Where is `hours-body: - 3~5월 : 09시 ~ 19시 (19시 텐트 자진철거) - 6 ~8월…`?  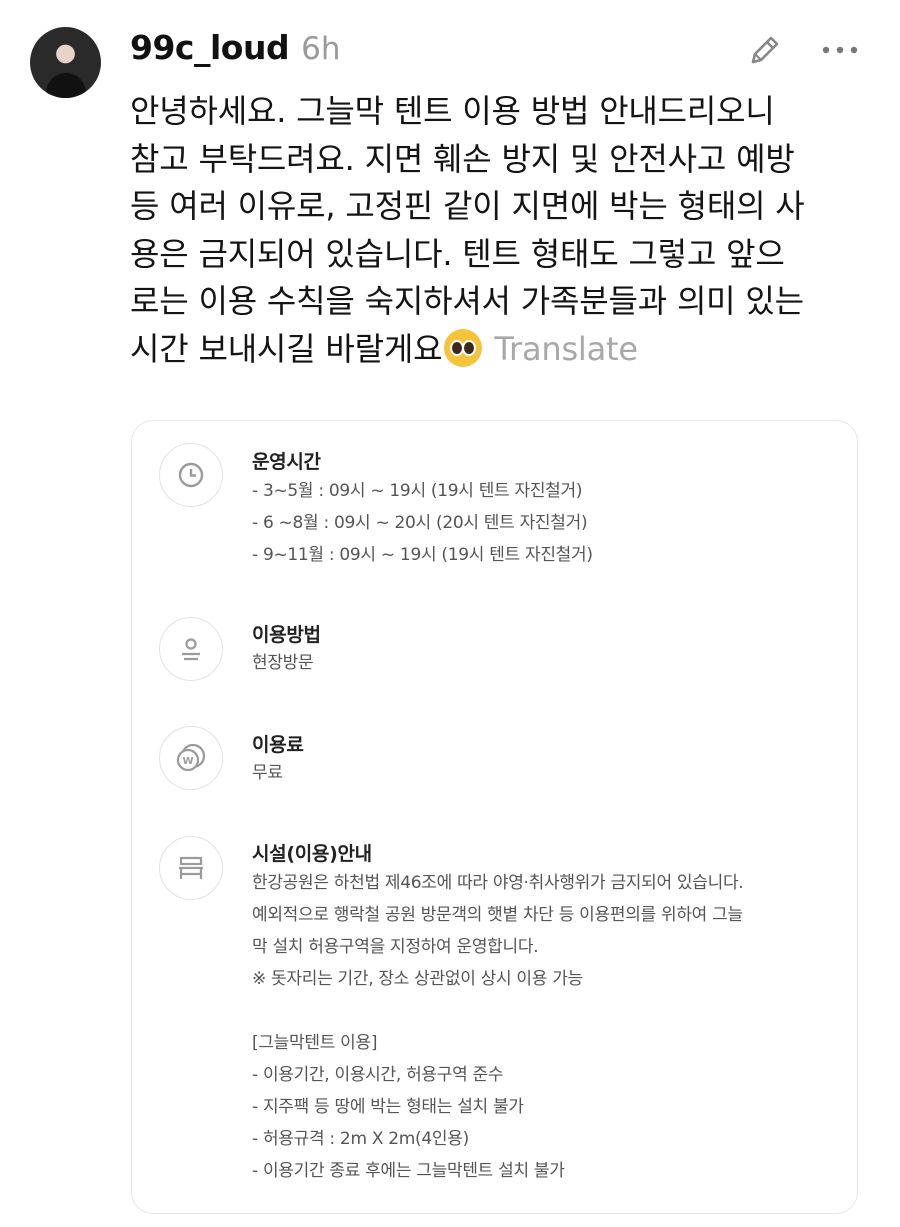 hours-body: - 3~5월 : 09시 ~ 19시 (19시 텐트 자진철거) - 6 ~8월… is located at coordinates (422, 523).